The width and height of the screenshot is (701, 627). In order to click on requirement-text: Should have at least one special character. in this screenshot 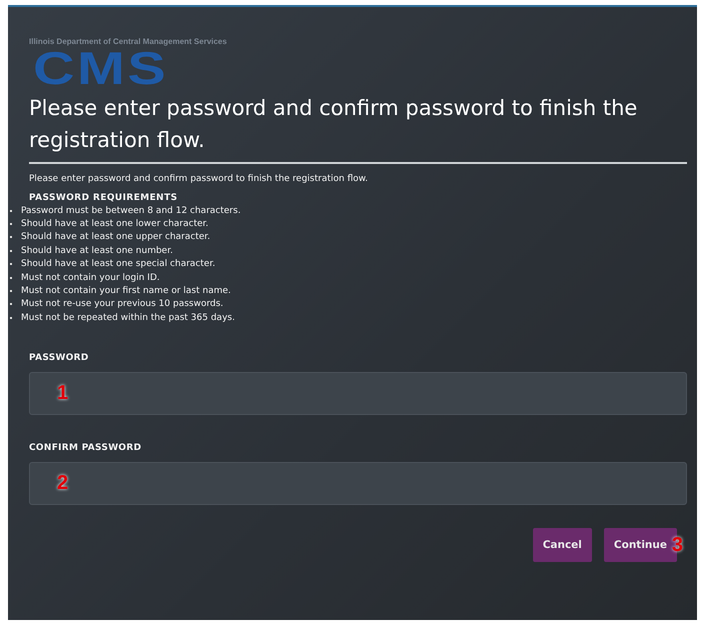, I will do `click(118, 264)`.